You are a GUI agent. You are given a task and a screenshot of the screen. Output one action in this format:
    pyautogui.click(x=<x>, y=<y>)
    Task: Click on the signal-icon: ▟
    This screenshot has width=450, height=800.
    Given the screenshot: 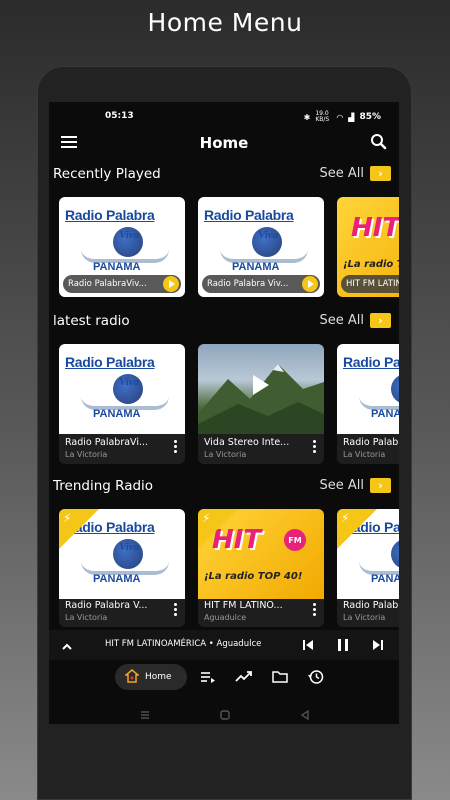 What is the action you would take?
    pyautogui.click(x=351, y=117)
    